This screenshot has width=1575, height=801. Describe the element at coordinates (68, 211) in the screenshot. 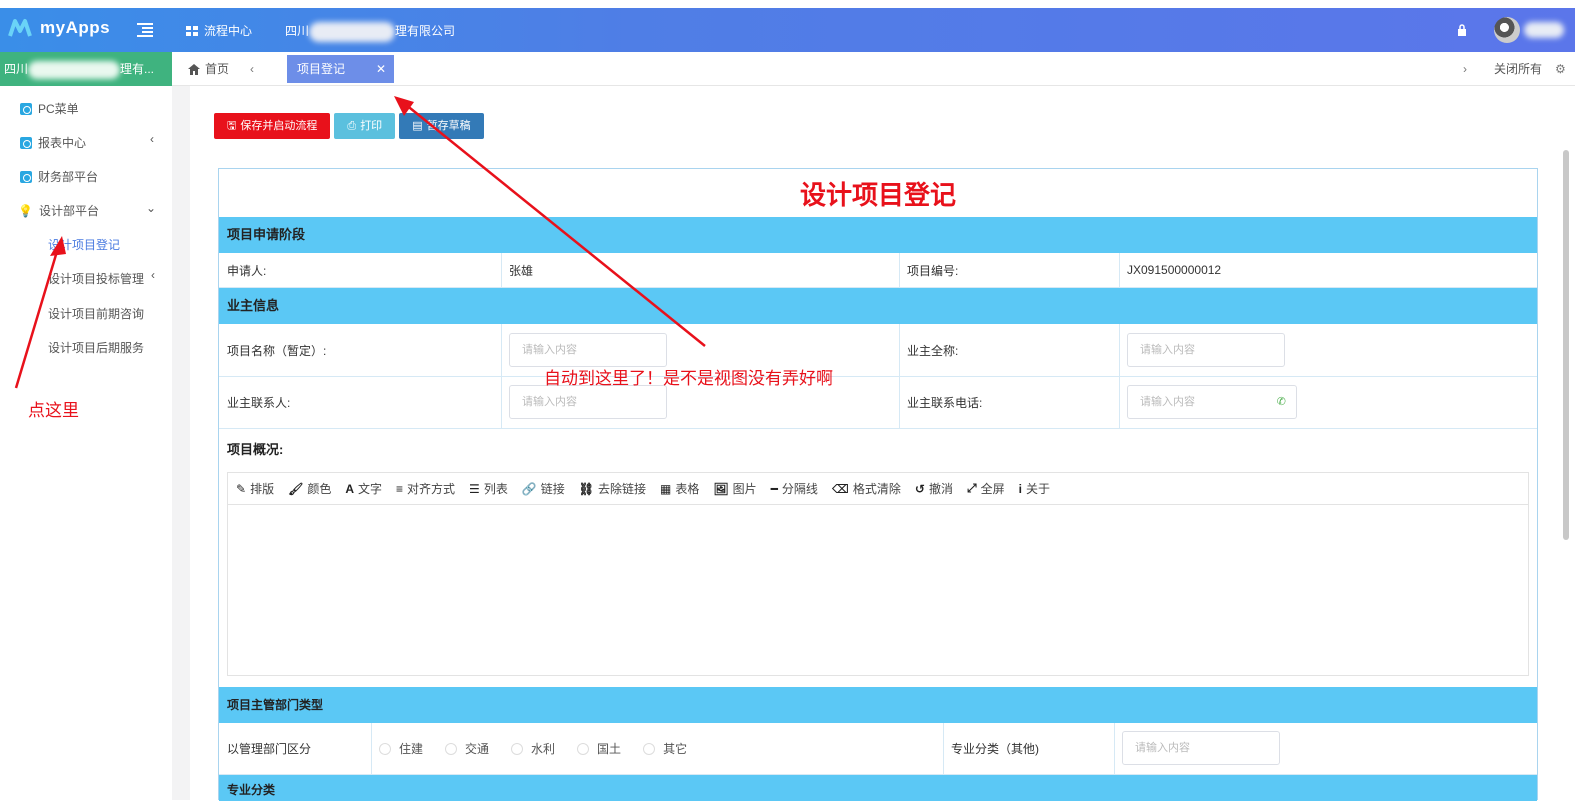

I see `sidebar-item-label: 设计部平台` at that location.